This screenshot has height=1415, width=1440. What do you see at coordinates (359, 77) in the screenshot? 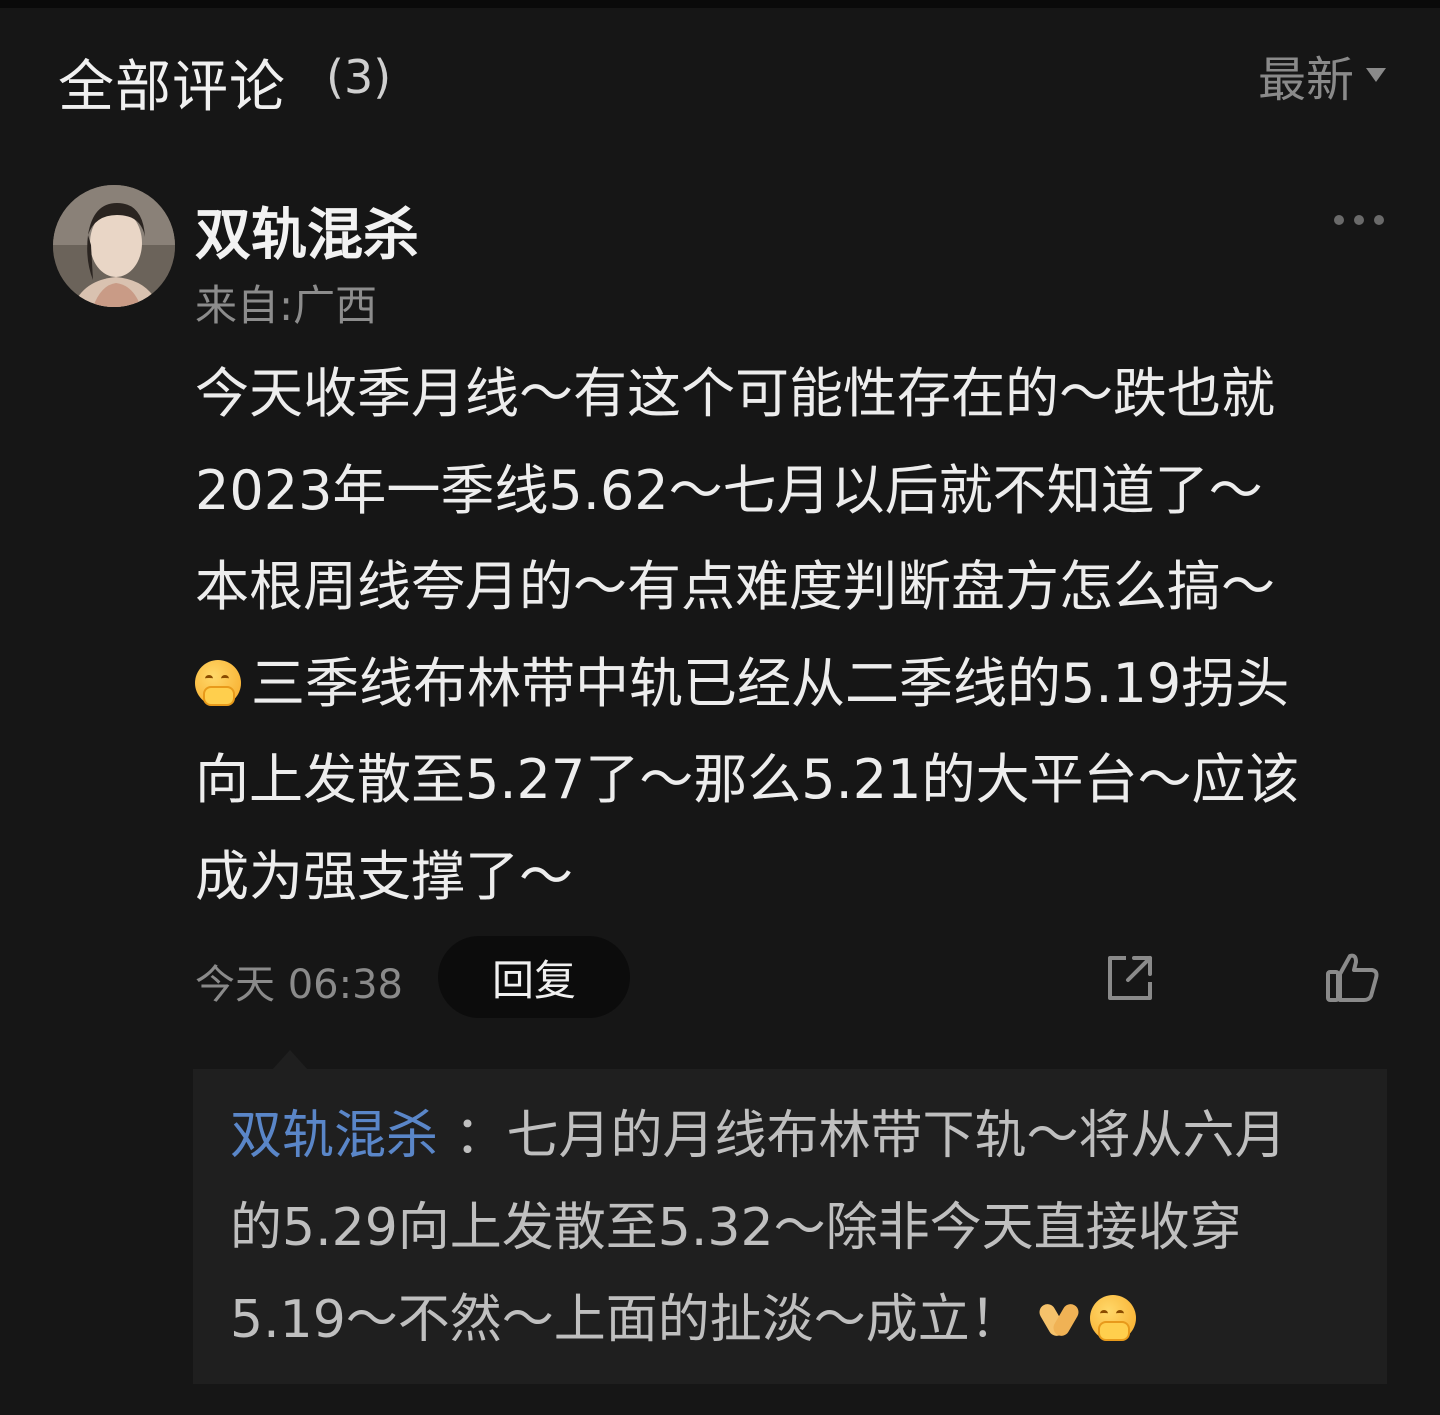
I see `comments-count: (3)` at bounding box center [359, 77].